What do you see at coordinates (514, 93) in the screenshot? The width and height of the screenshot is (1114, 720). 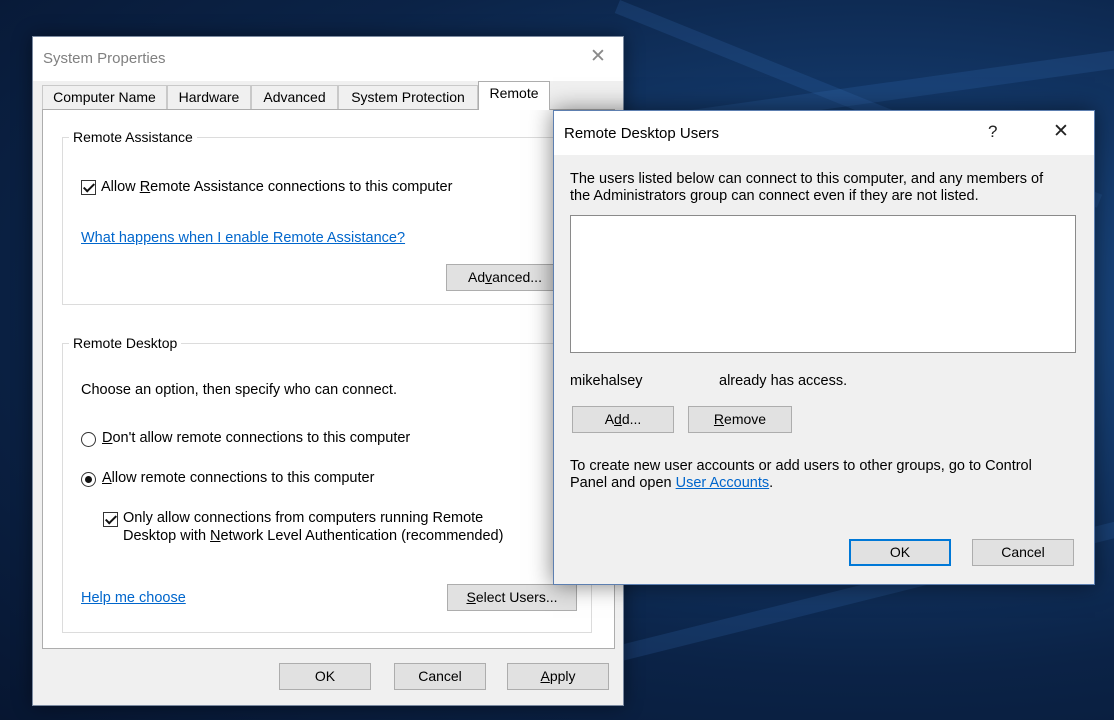 I see `tab-label: Remote` at bounding box center [514, 93].